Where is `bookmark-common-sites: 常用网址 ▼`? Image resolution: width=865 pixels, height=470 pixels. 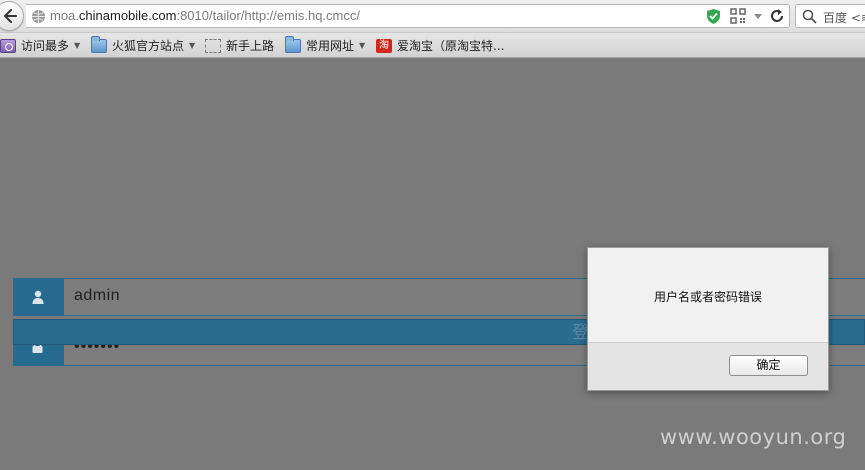 bookmark-common-sites: 常用网址 ▼ is located at coordinates (325, 45).